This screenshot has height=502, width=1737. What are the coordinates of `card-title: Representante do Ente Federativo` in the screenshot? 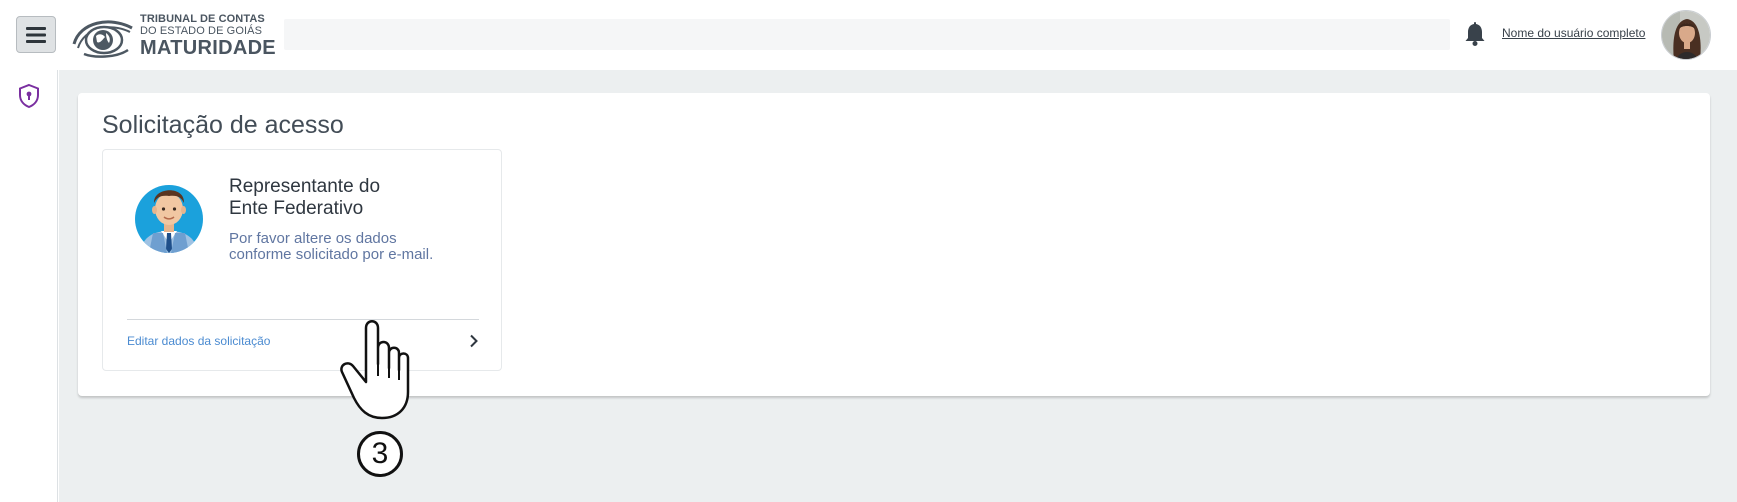 It's located at (305, 197).